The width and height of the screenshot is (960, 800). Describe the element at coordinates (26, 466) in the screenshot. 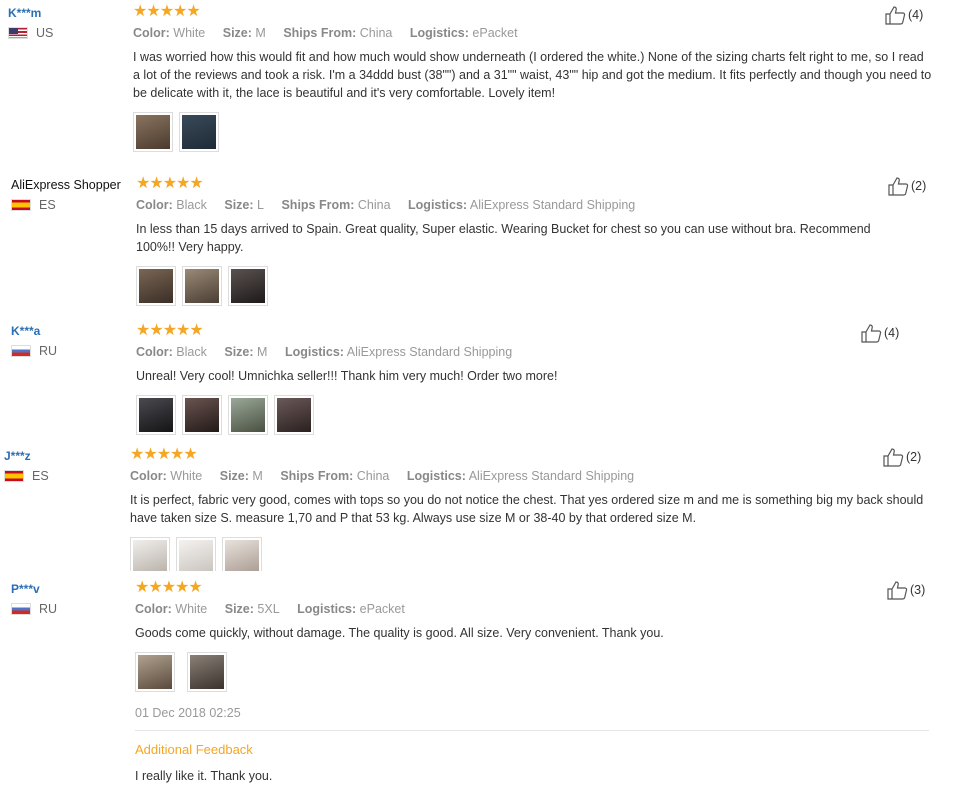

I see `reviewer-info: J***z ES` at that location.